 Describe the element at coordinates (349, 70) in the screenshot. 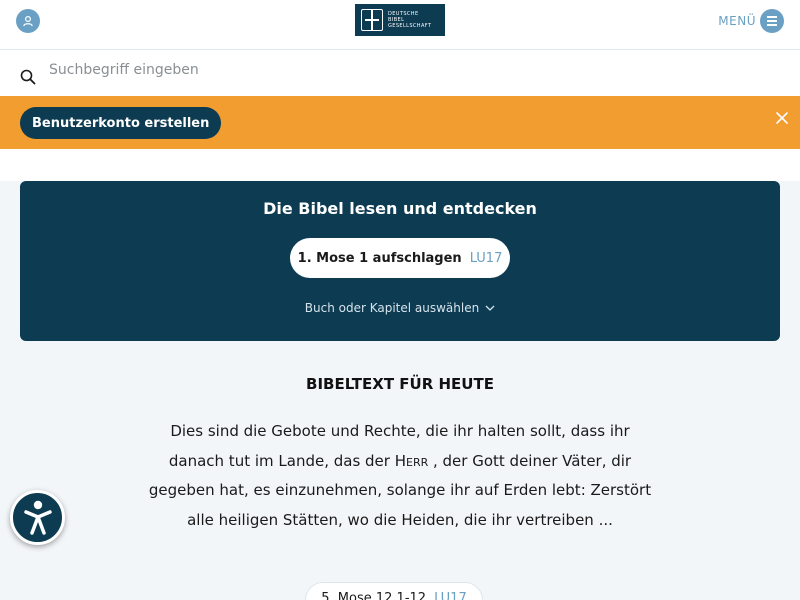

I see `search-input` at that location.